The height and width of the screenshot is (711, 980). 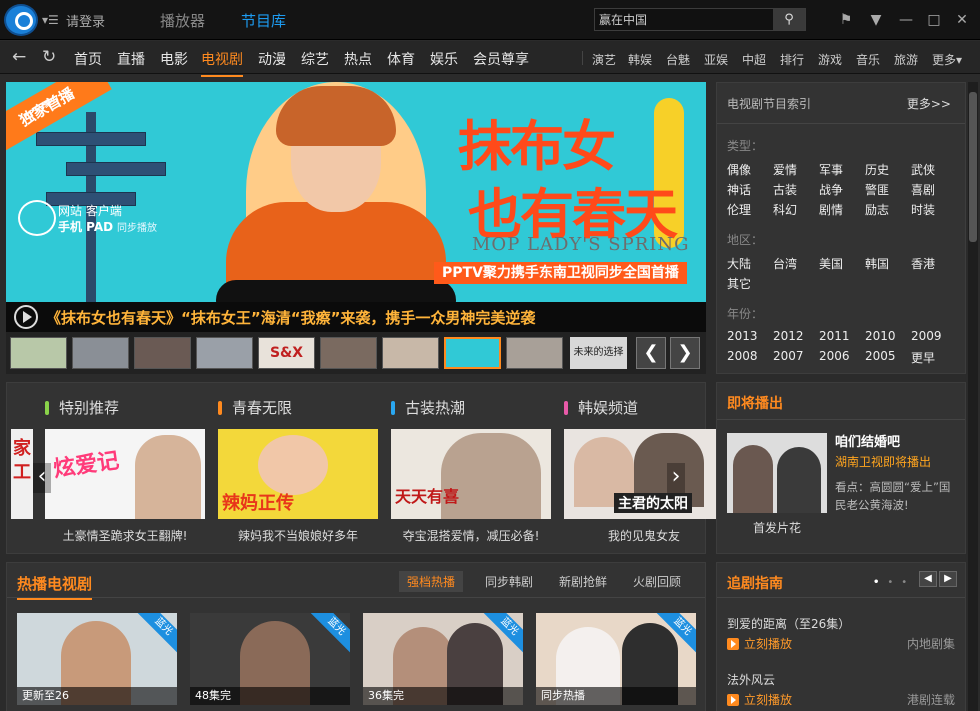 What do you see at coordinates (923, 169) in the screenshot?
I see `type-item: 武侠` at bounding box center [923, 169].